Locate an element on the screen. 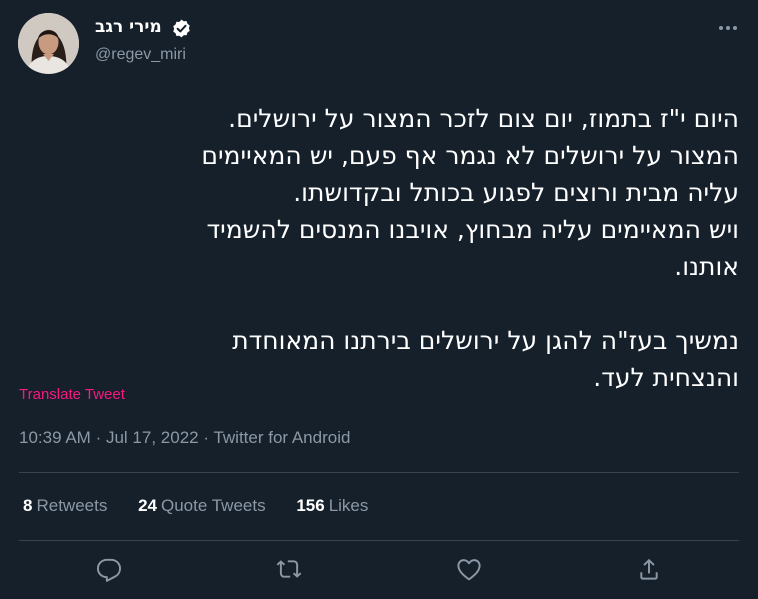  author-display-name: מירי רגב is located at coordinates (128, 27).